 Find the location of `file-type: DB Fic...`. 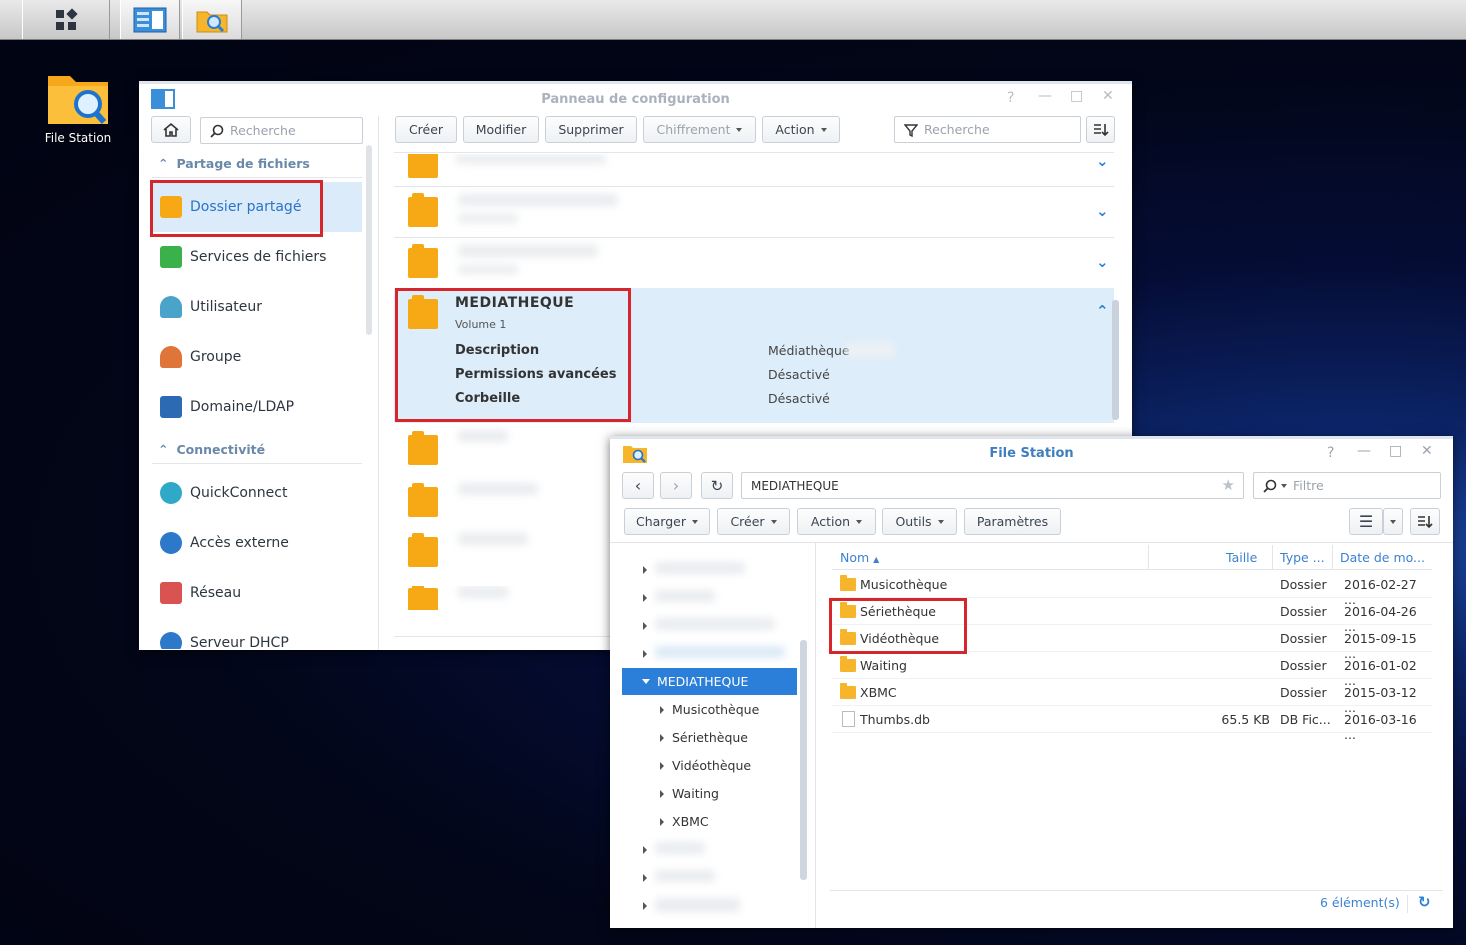

file-type: DB Fic... is located at coordinates (1305, 719).